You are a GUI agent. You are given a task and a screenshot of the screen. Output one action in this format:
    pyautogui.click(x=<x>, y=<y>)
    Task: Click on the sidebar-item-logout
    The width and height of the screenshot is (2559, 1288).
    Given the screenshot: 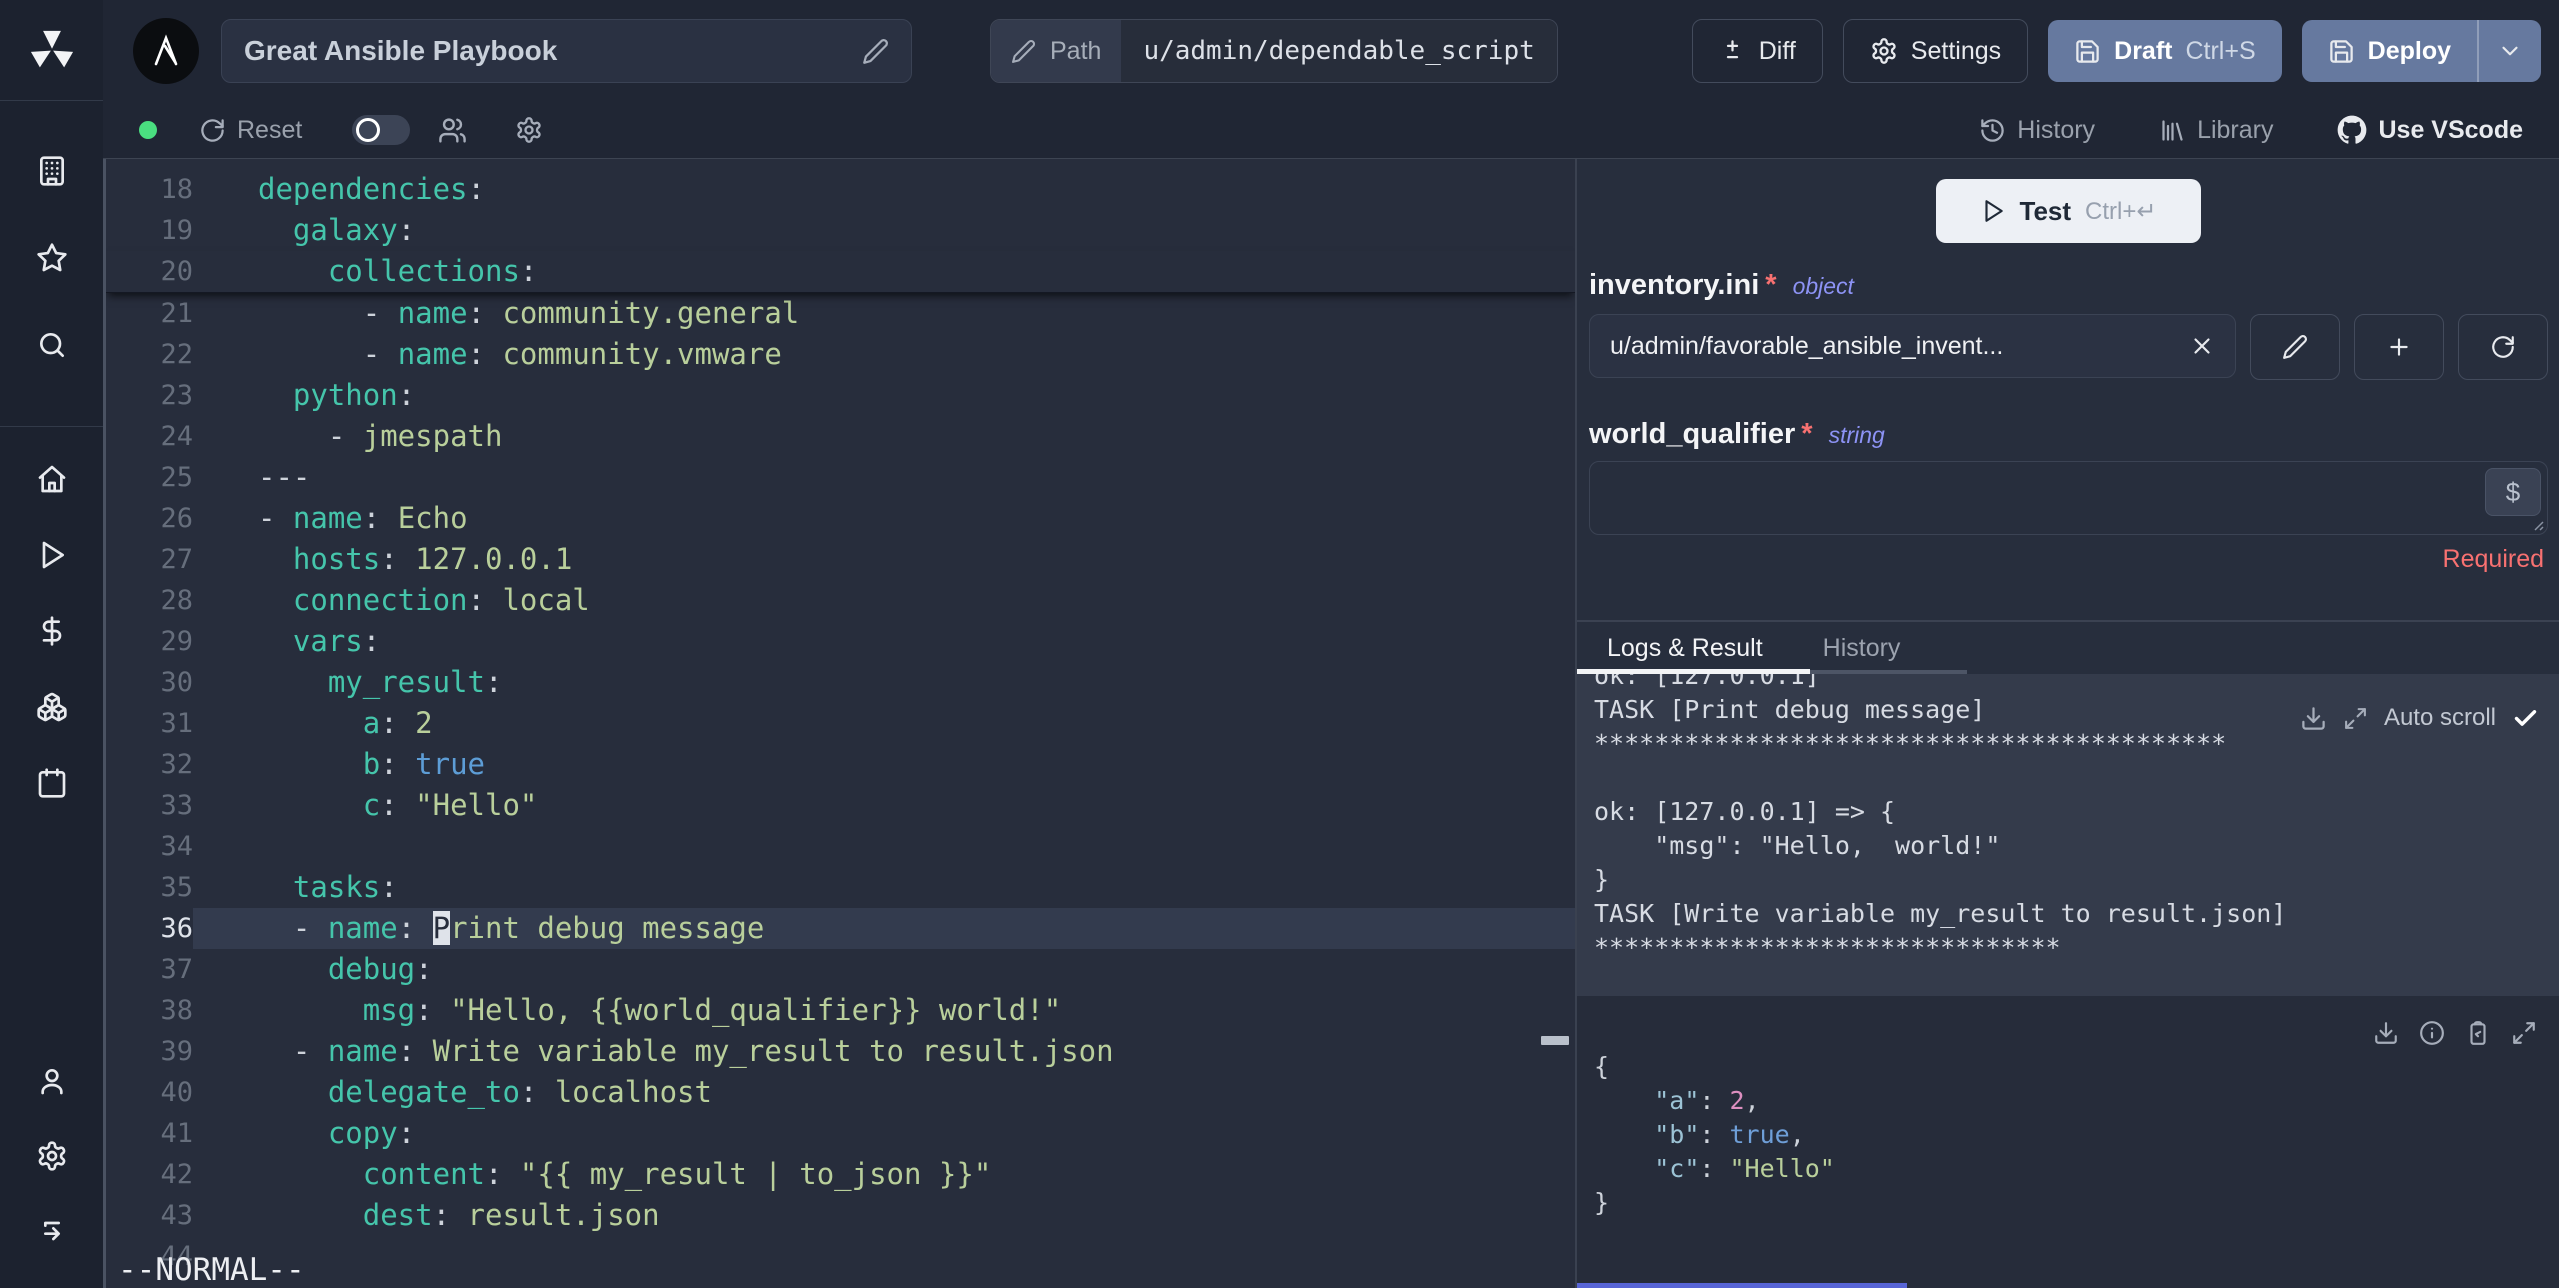 What is the action you would take?
    pyautogui.click(x=51, y=1230)
    